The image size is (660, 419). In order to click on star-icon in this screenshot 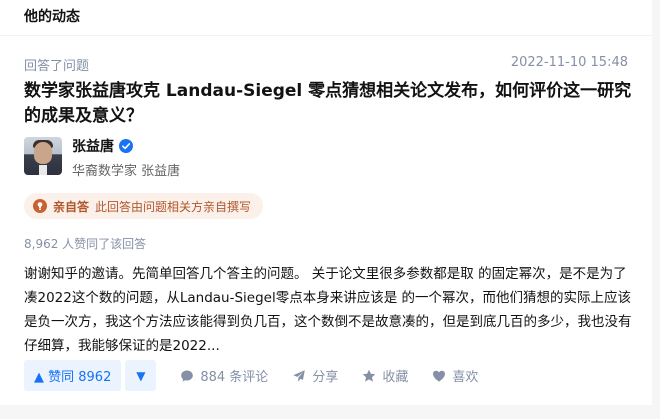, I will do `click(369, 375)`.